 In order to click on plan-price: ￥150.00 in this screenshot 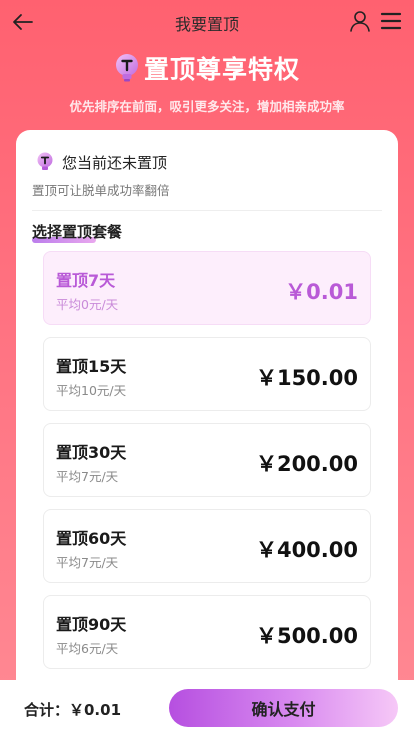, I will do `click(306, 378)`.